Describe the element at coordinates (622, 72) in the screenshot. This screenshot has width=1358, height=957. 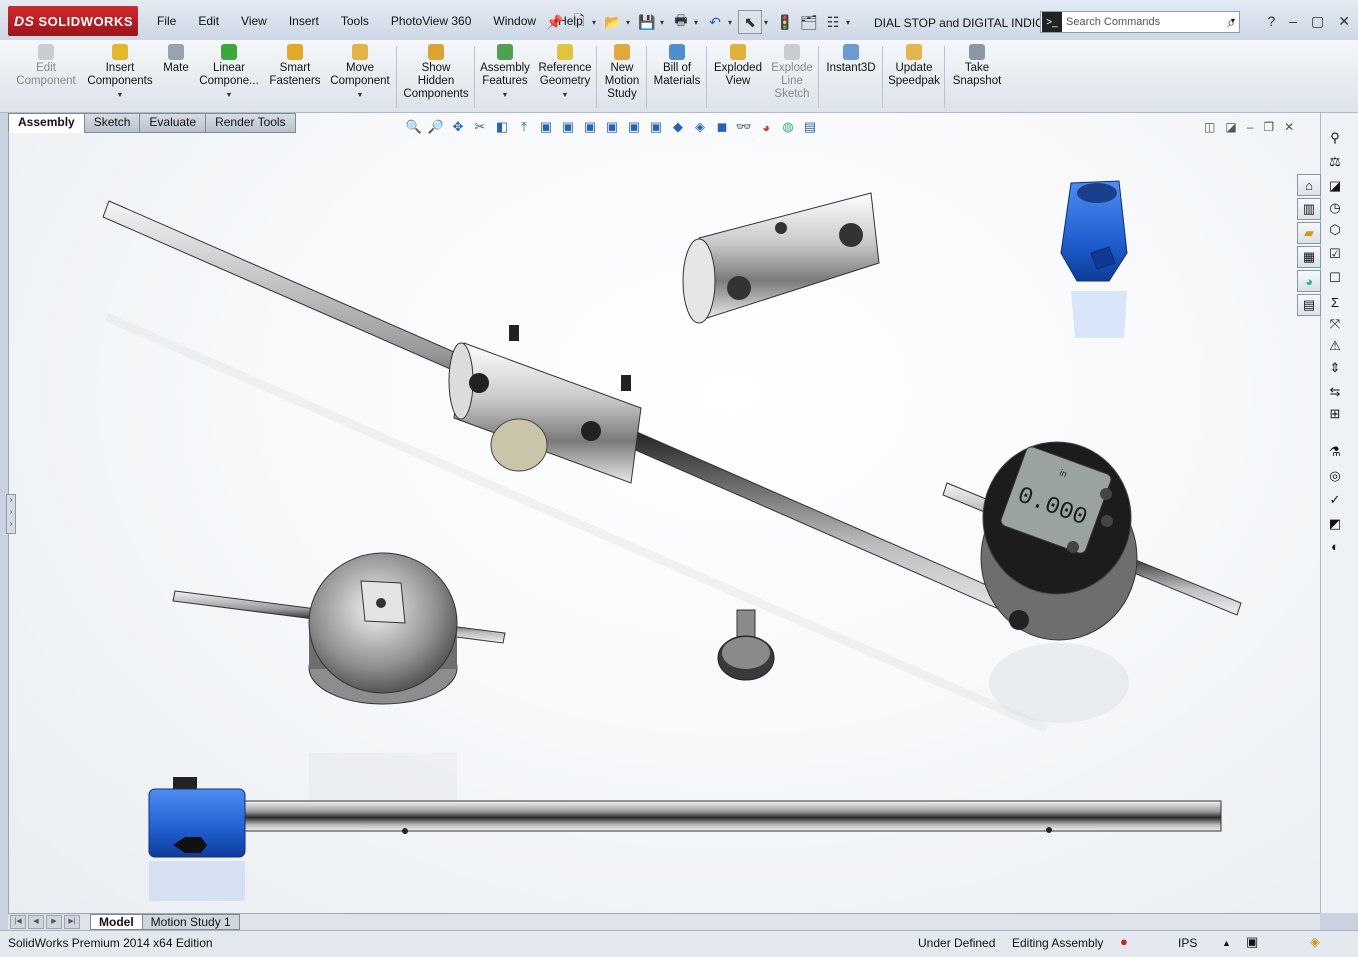
I see `new-motion-study-button: New Motion Study` at that location.